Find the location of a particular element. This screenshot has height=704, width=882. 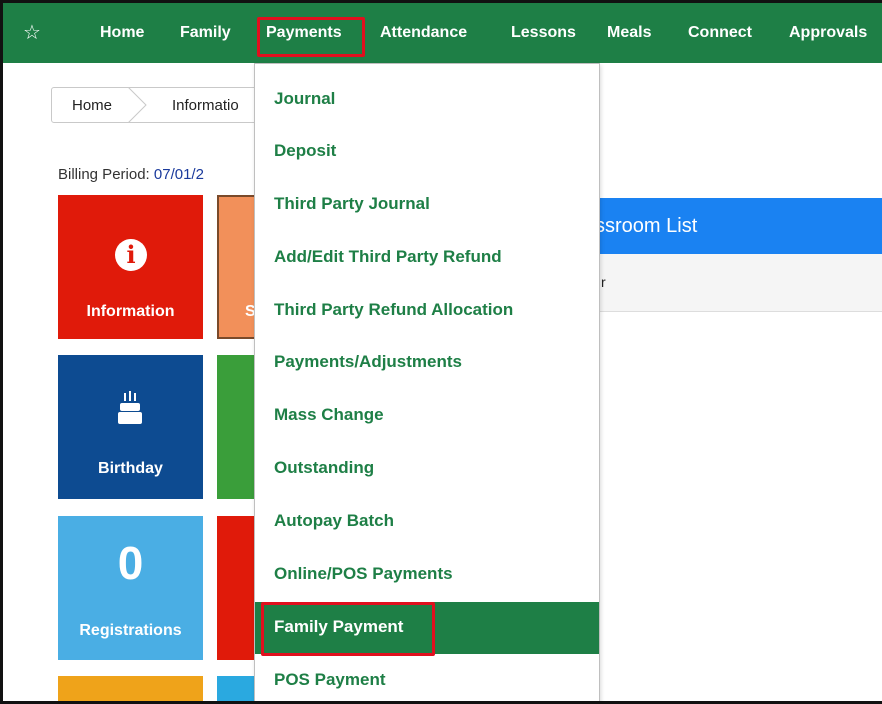

menu-item-label: Third Party Refund Allocation is located at coordinates (394, 309).